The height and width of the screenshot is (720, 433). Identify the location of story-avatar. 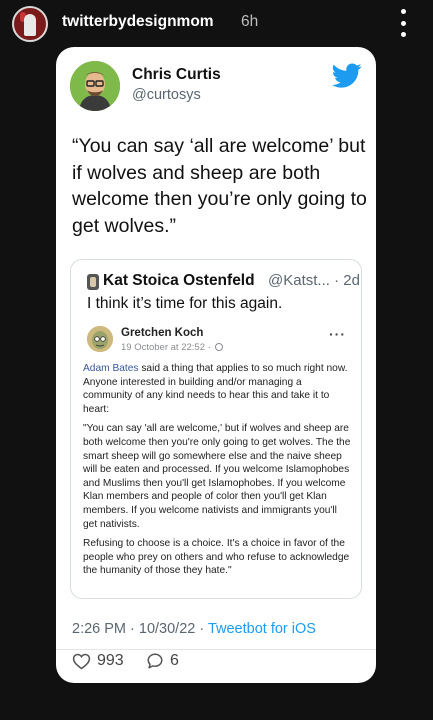
(30, 24).